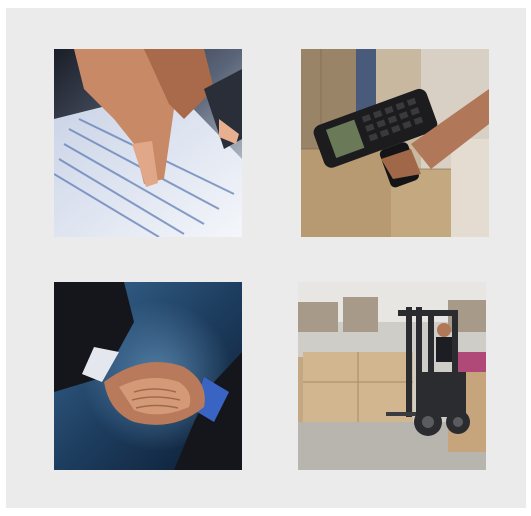 This screenshot has width=531, height=516. I want to click on barcode-scanner-photo, so click(395, 143).